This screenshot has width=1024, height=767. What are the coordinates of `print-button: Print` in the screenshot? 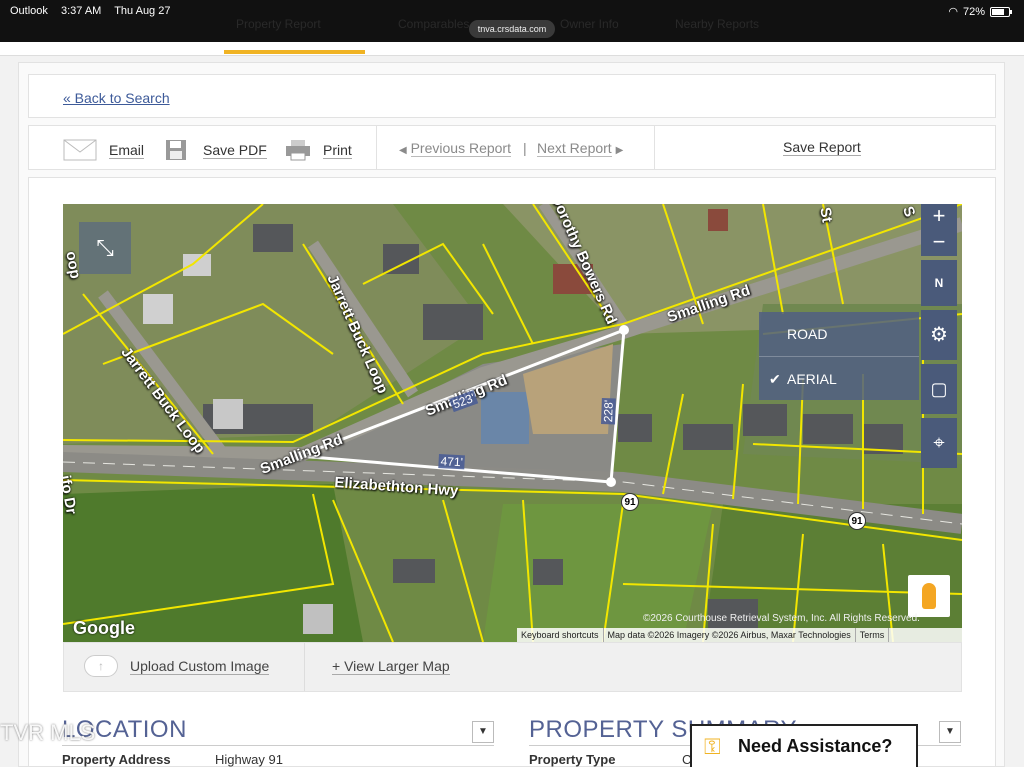 It's located at (318, 150).